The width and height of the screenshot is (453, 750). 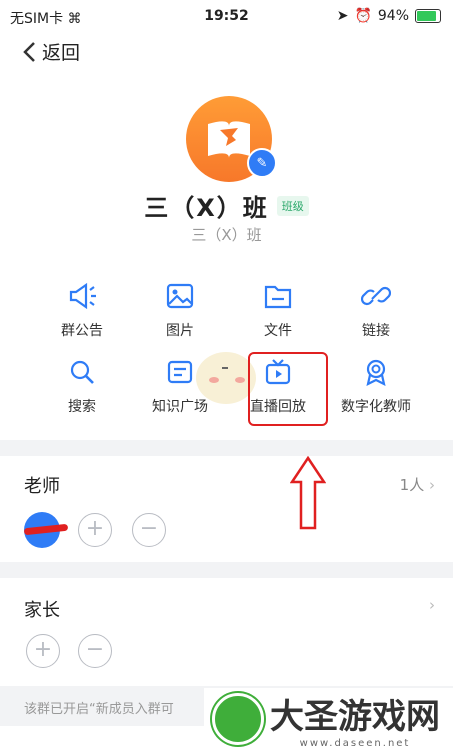 I want to click on knowledge-icon, so click(x=180, y=372).